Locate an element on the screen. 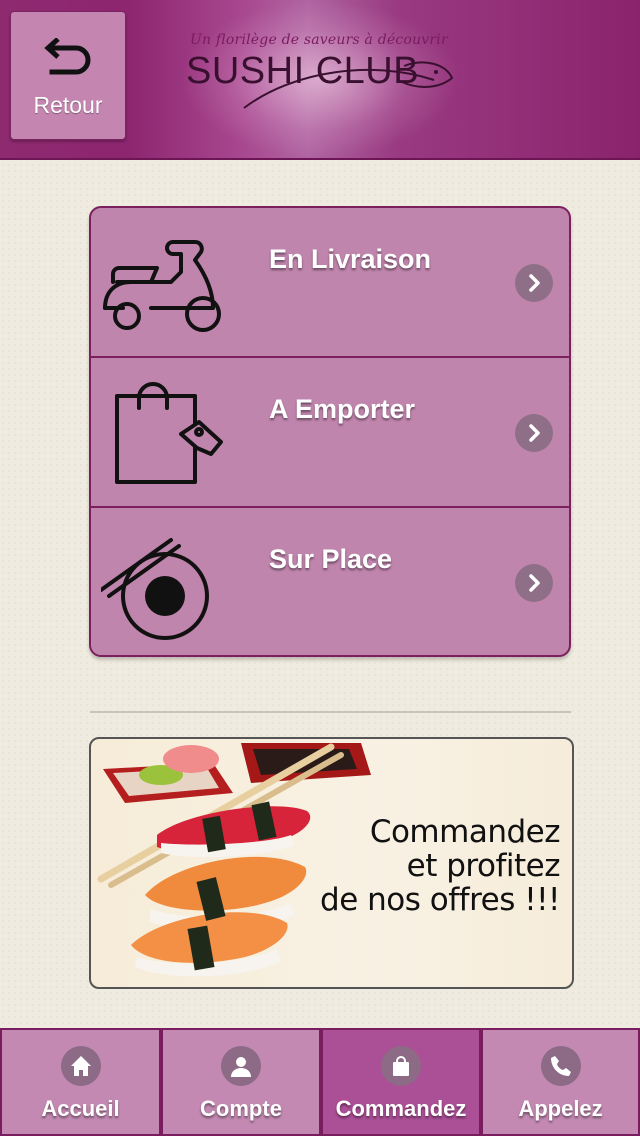  logo-tagline: Un florilège de saveurs à découvrir is located at coordinates (319, 40).